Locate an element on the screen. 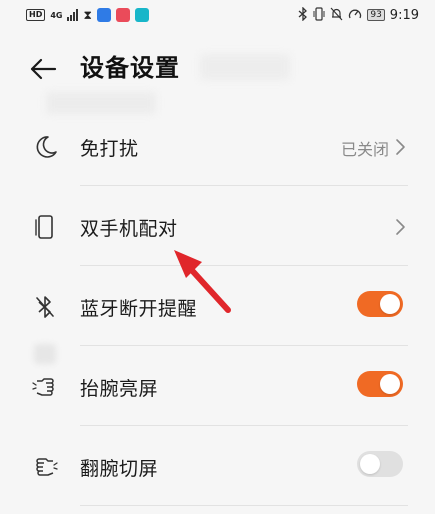 The image size is (435, 514). battery-icon: 93 is located at coordinates (376, 15).